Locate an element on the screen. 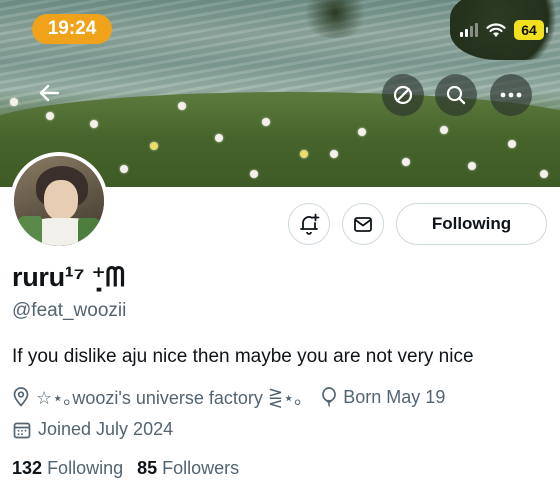 The width and height of the screenshot is (560, 490). calendar-icon is located at coordinates (22, 430).